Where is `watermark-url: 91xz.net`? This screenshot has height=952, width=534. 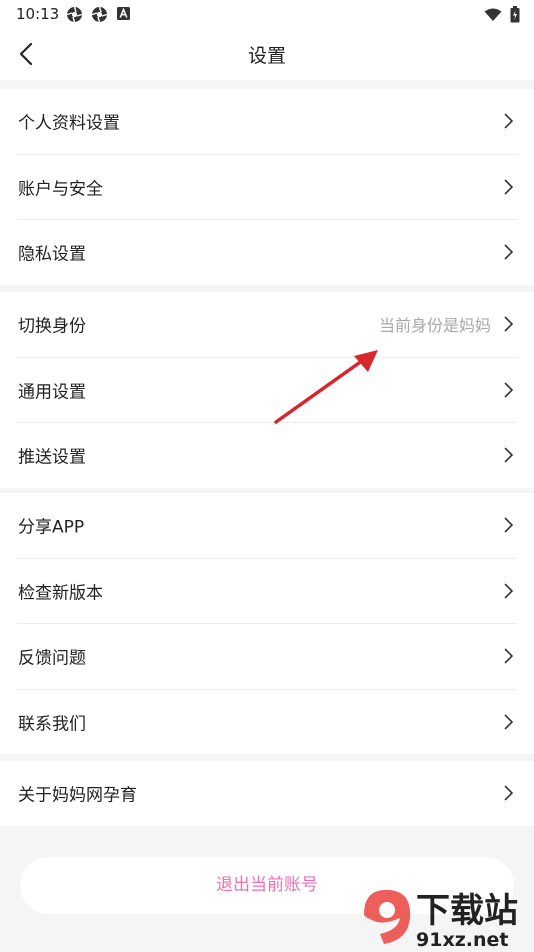 watermark-url: 91xz.net is located at coordinates (462, 938).